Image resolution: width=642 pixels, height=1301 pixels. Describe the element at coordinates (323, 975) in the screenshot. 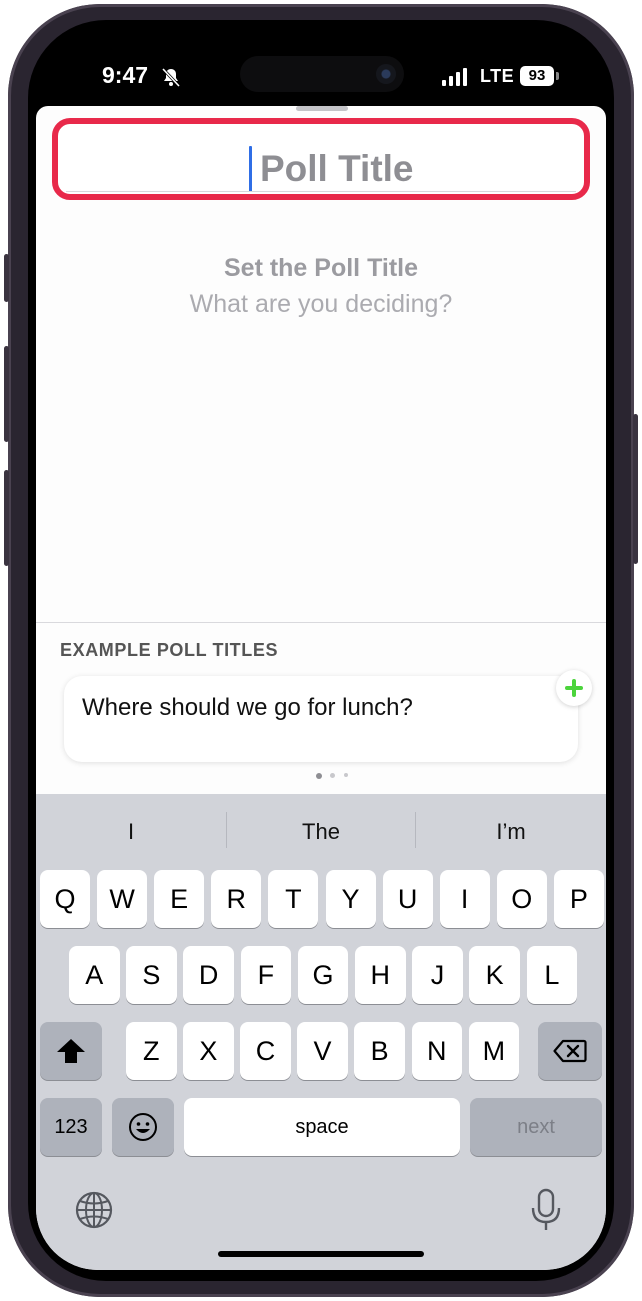

I see `key-g: G` at that location.